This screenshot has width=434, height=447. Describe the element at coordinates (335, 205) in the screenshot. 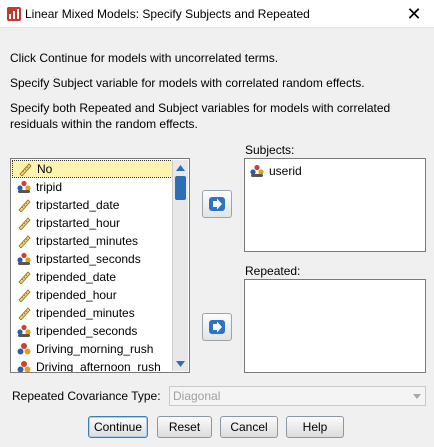

I see `subjects-list: userid` at that location.